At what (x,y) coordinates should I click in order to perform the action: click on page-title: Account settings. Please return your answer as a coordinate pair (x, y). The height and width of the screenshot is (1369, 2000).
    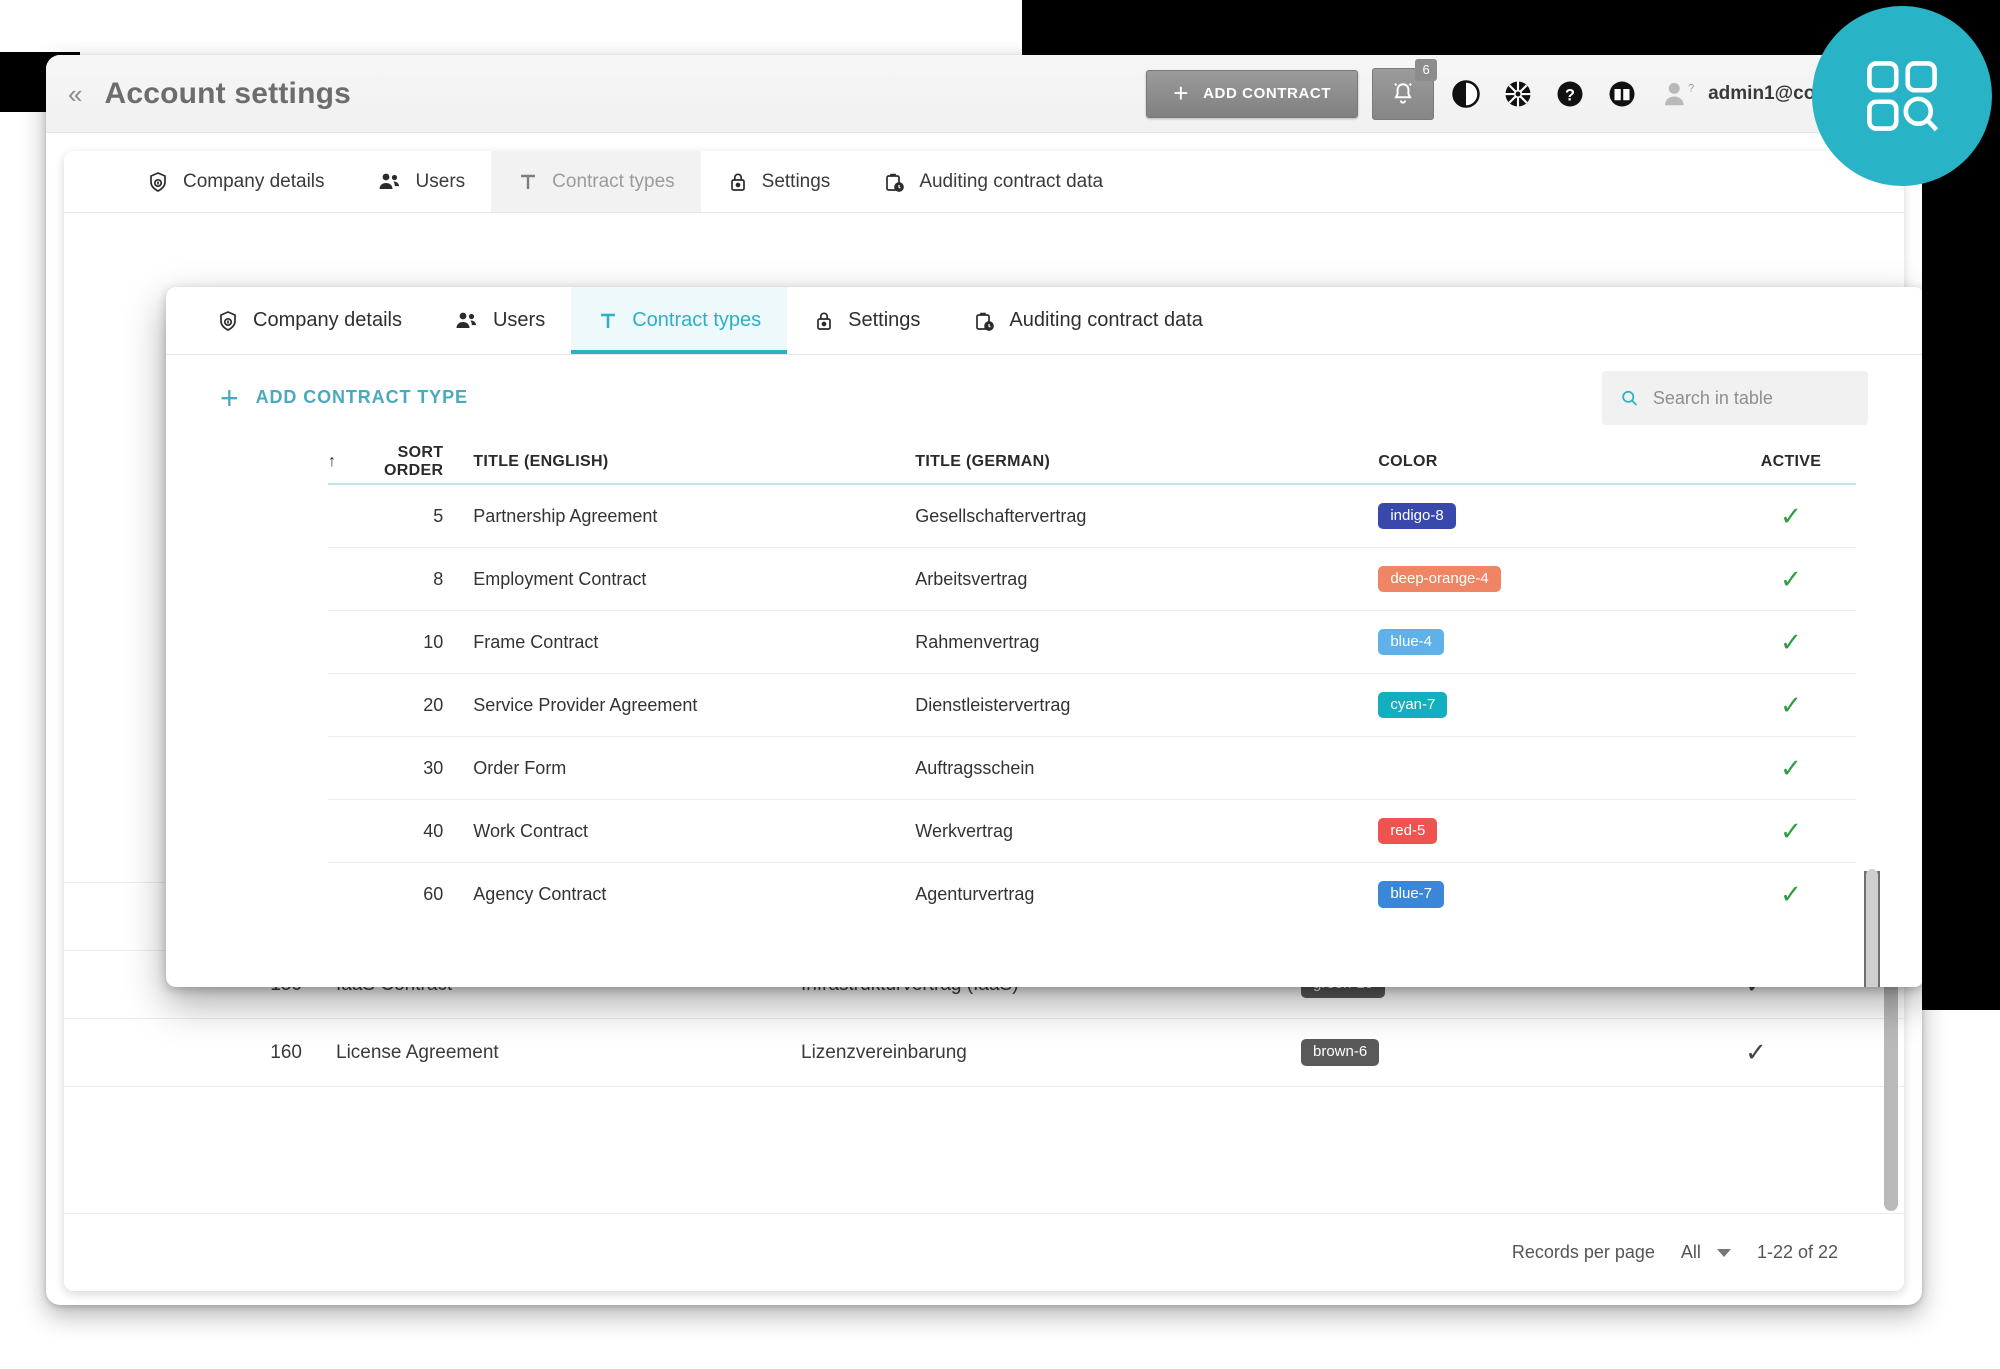
    Looking at the image, I should click on (228, 93).